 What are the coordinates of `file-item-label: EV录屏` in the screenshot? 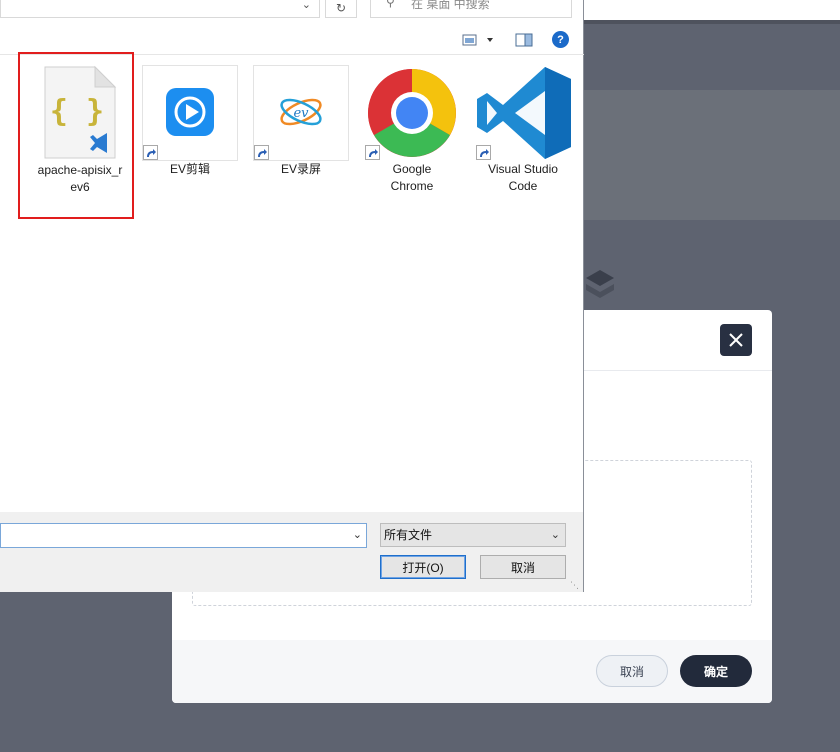 It's located at (300, 169).